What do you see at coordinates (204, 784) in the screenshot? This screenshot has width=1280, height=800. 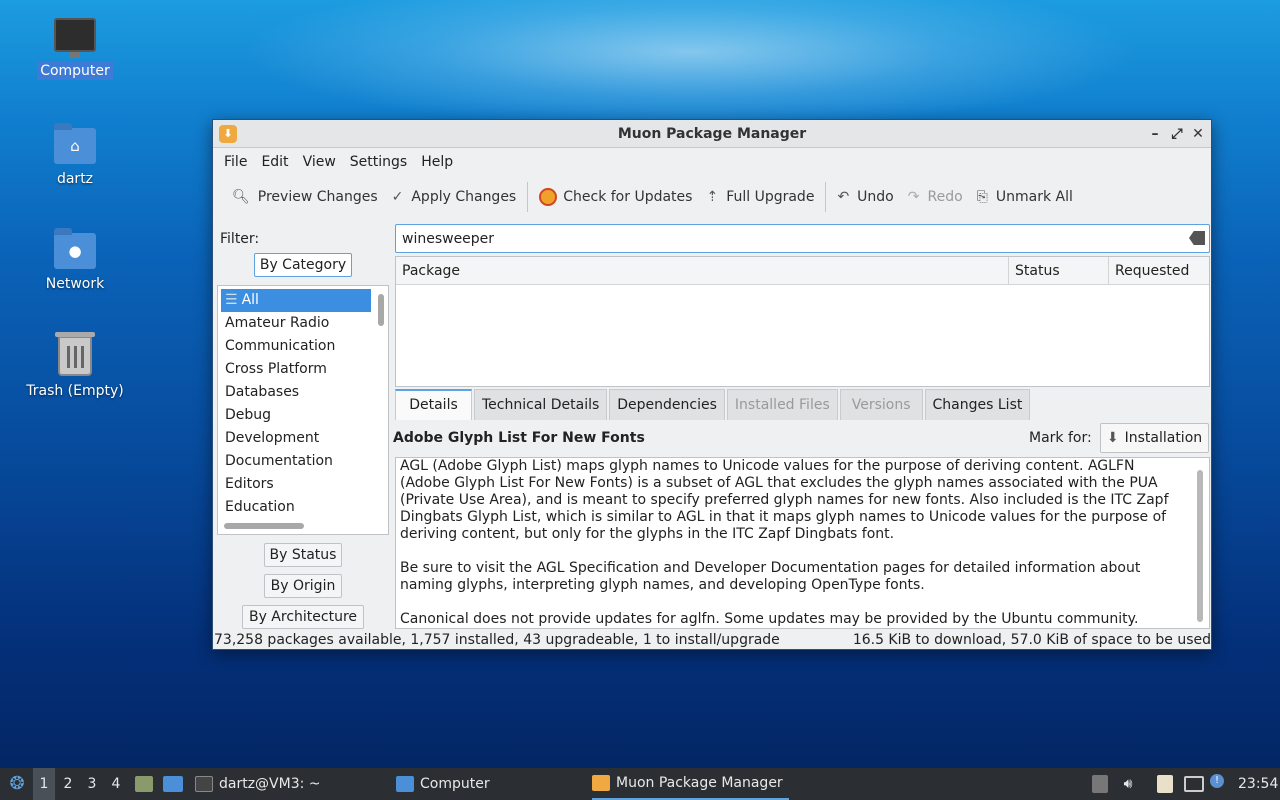 I see `terminal-icon` at bounding box center [204, 784].